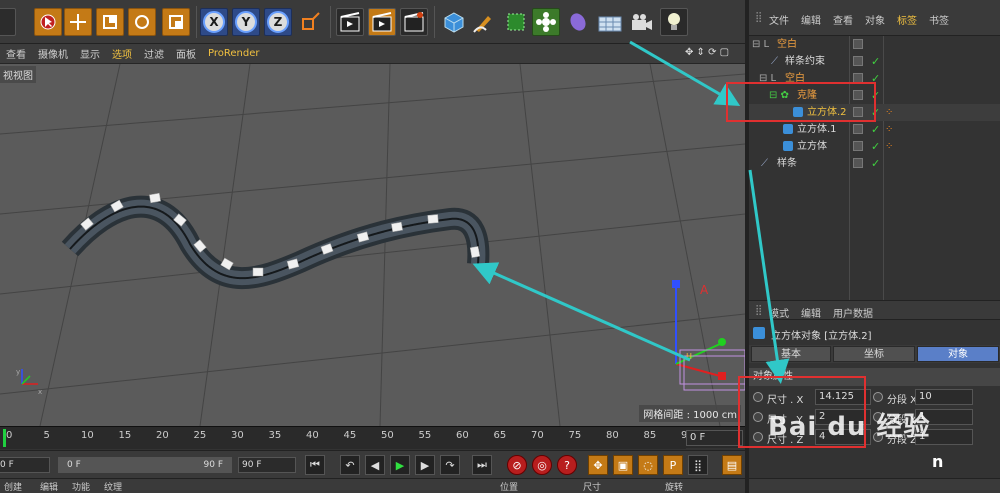  I want to click on x-axis-icon: X, so click(214, 22).